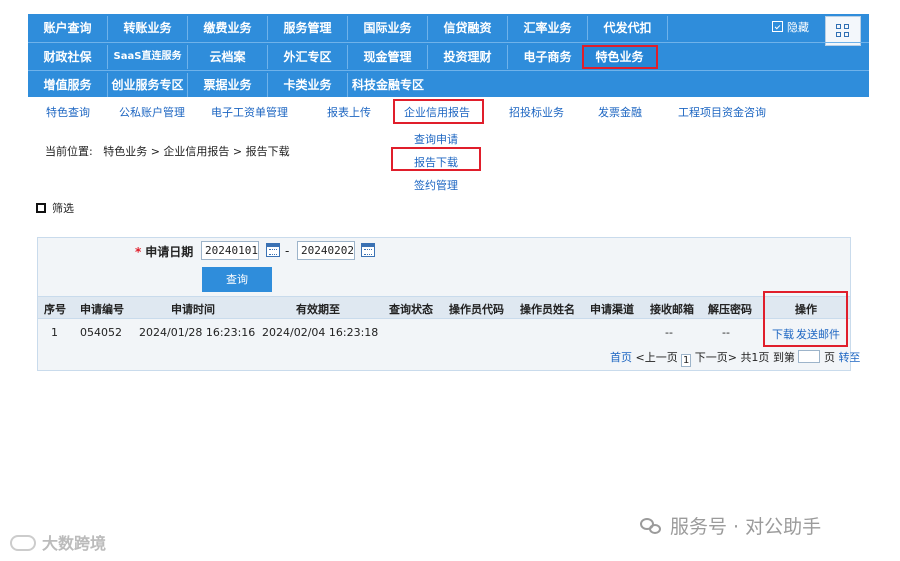 Image resolution: width=900 pixels, height=561 pixels. What do you see at coordinates (68, 57) in the screenshot?
I see `nav-item-finance-social: 财政社保` at bounding box center [68, 57].